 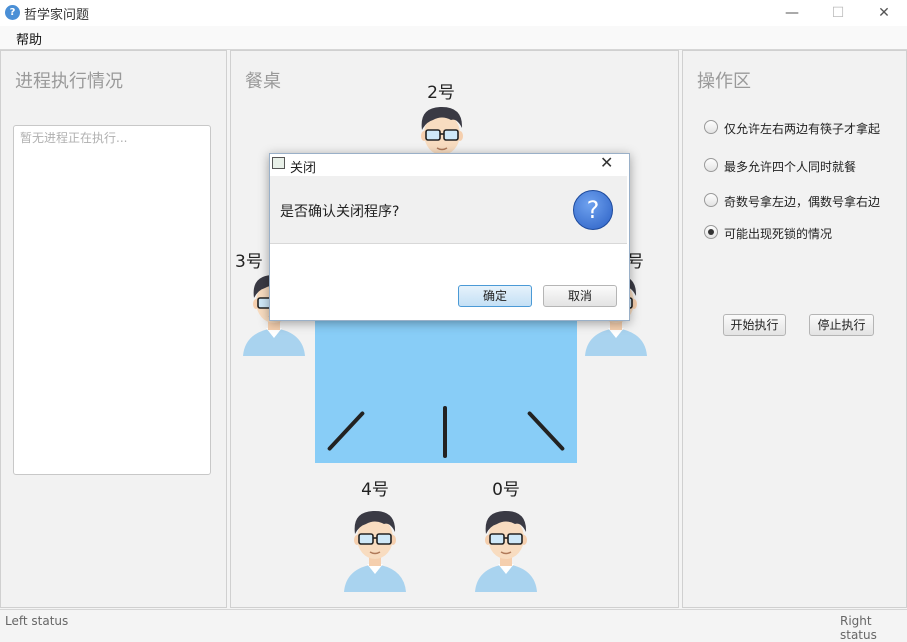 What do you see at coordinates (303, 168) in the screenshot?
I see `dialog-title: 关闭` at bounding box center [303, 168].